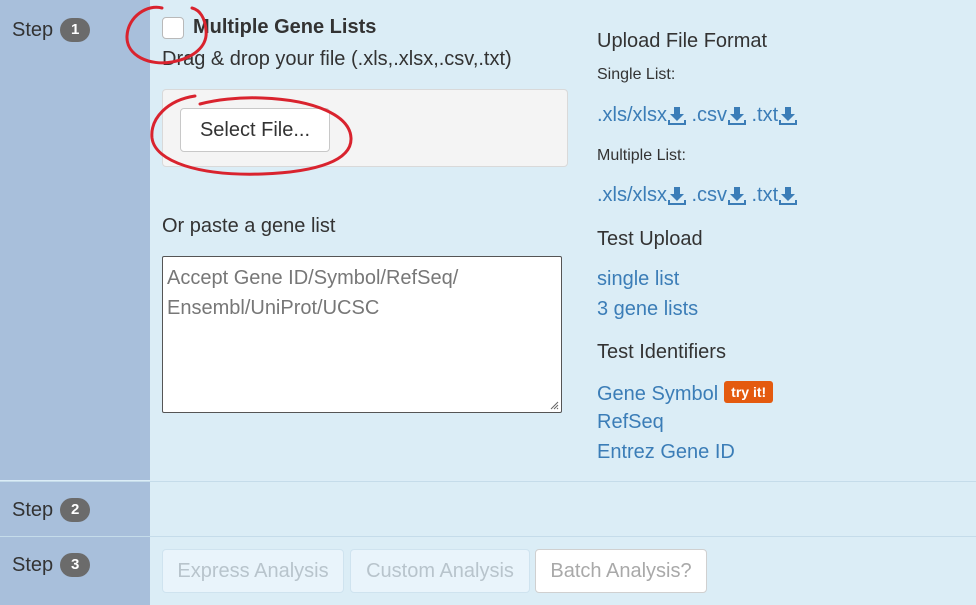 The width and height of the screenshot is (976, 605). I want to click on multiple-xlsx-download-link: .xls/xlsx, so click(642, 195).